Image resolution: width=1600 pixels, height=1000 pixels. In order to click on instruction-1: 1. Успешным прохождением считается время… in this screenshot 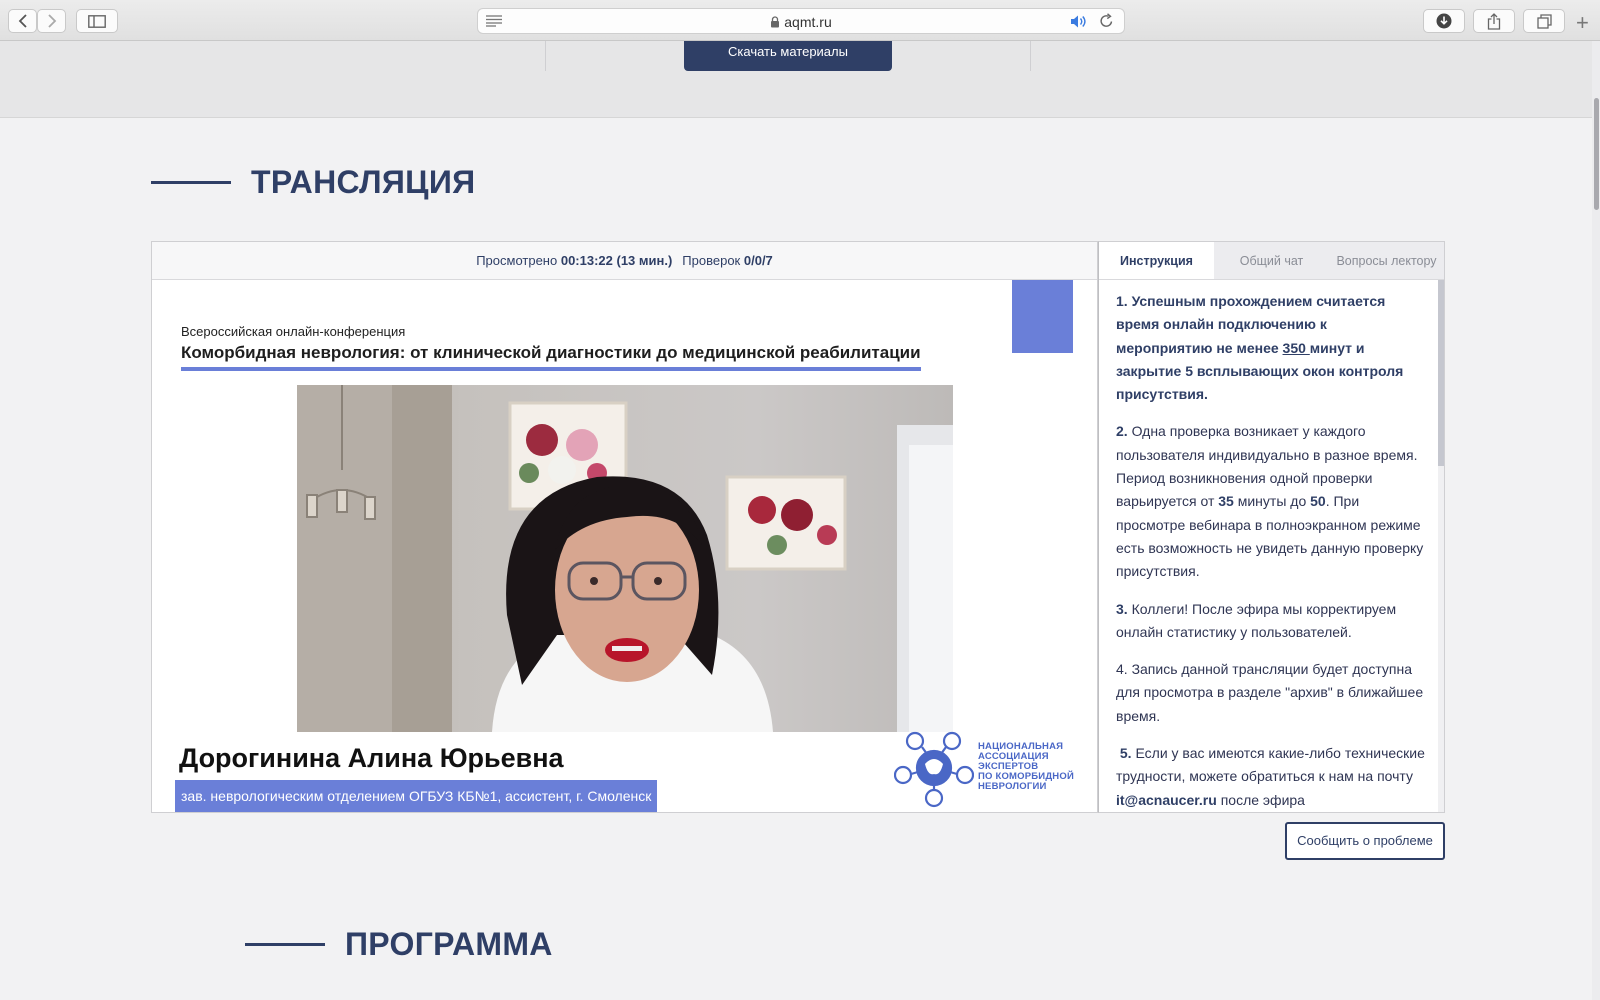, I will do `click(1260, 348)`.